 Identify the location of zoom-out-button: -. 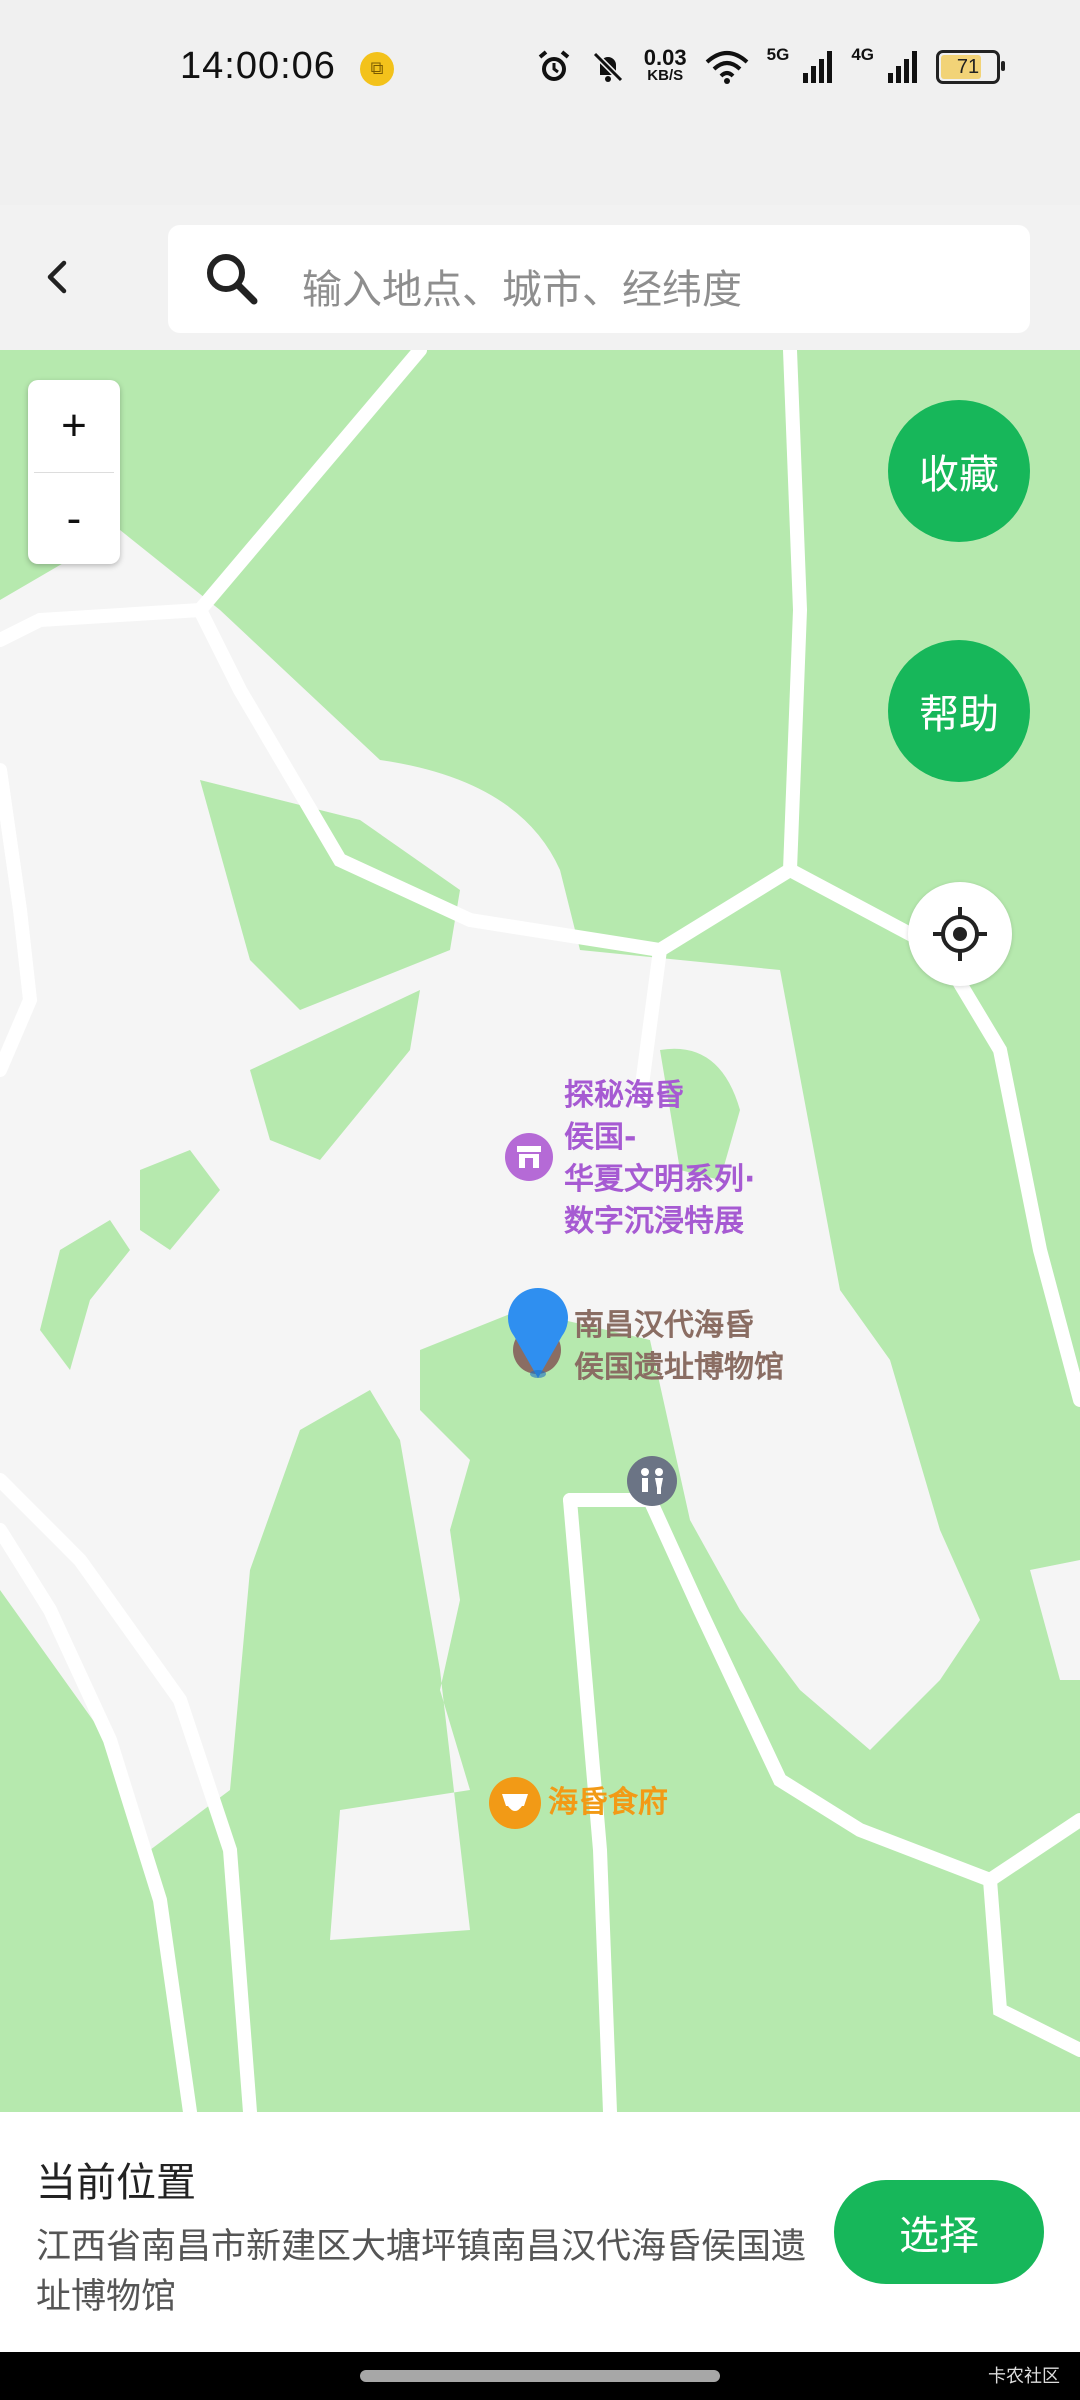
(74, 519).